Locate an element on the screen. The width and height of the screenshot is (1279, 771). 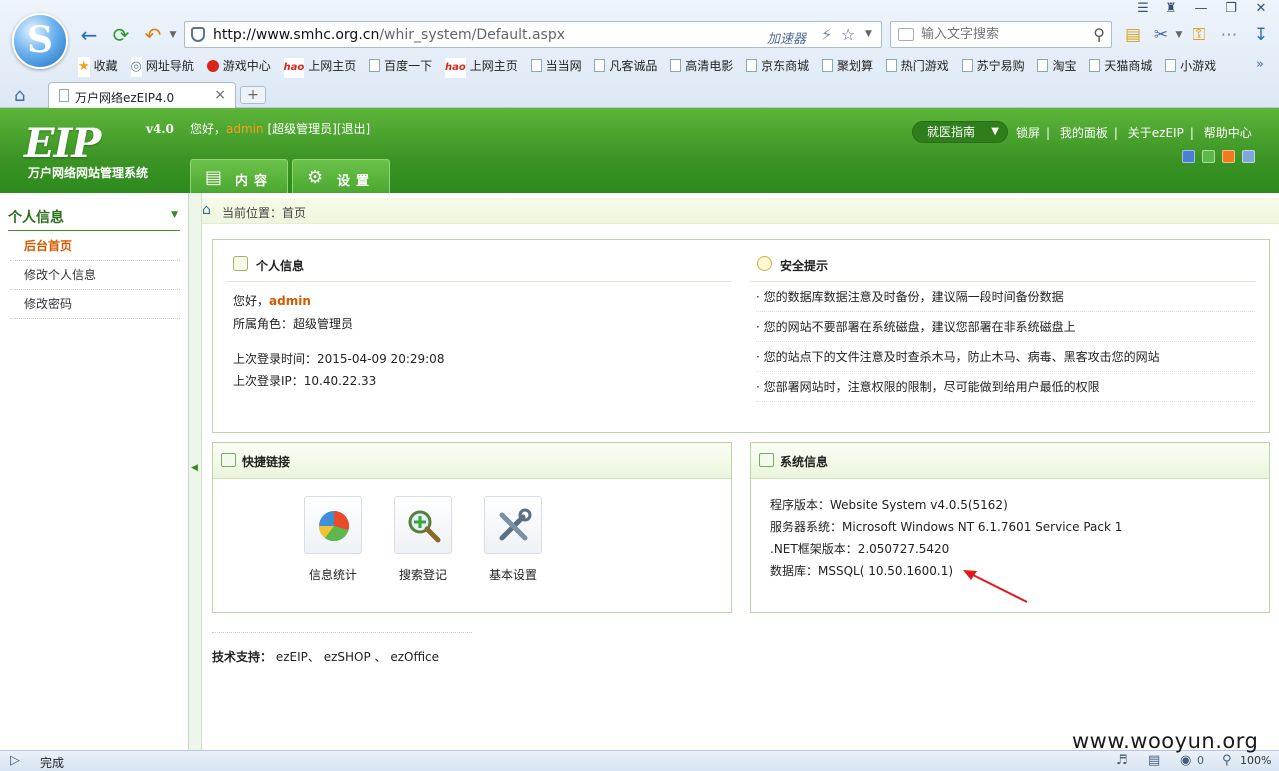
sidebar-toggle-icon: ▷ is located at coordinates (15, 760).